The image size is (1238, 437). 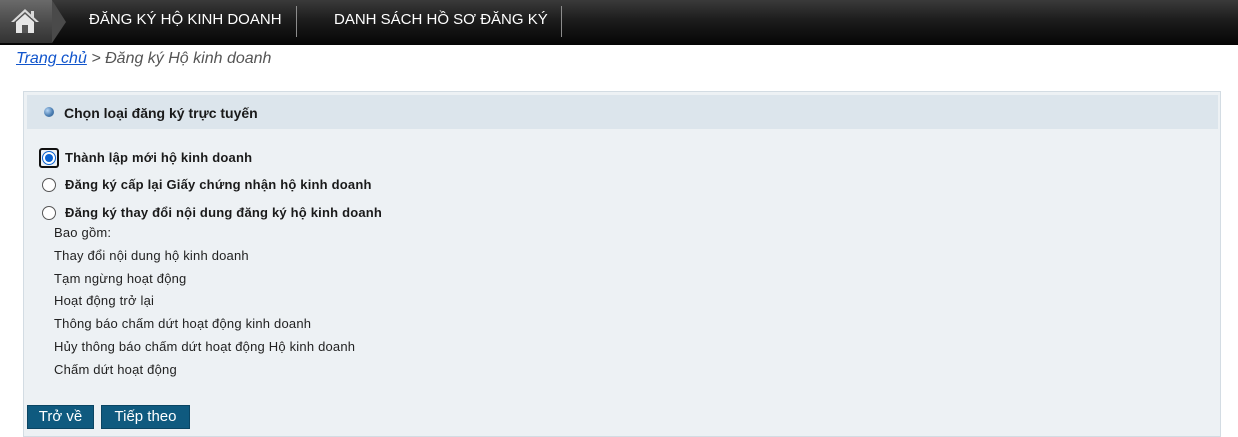 What do you see at coordinates (59, 21) in the screenshot?
I see `home-arrow-decoration` at bounding box center [59, 21].